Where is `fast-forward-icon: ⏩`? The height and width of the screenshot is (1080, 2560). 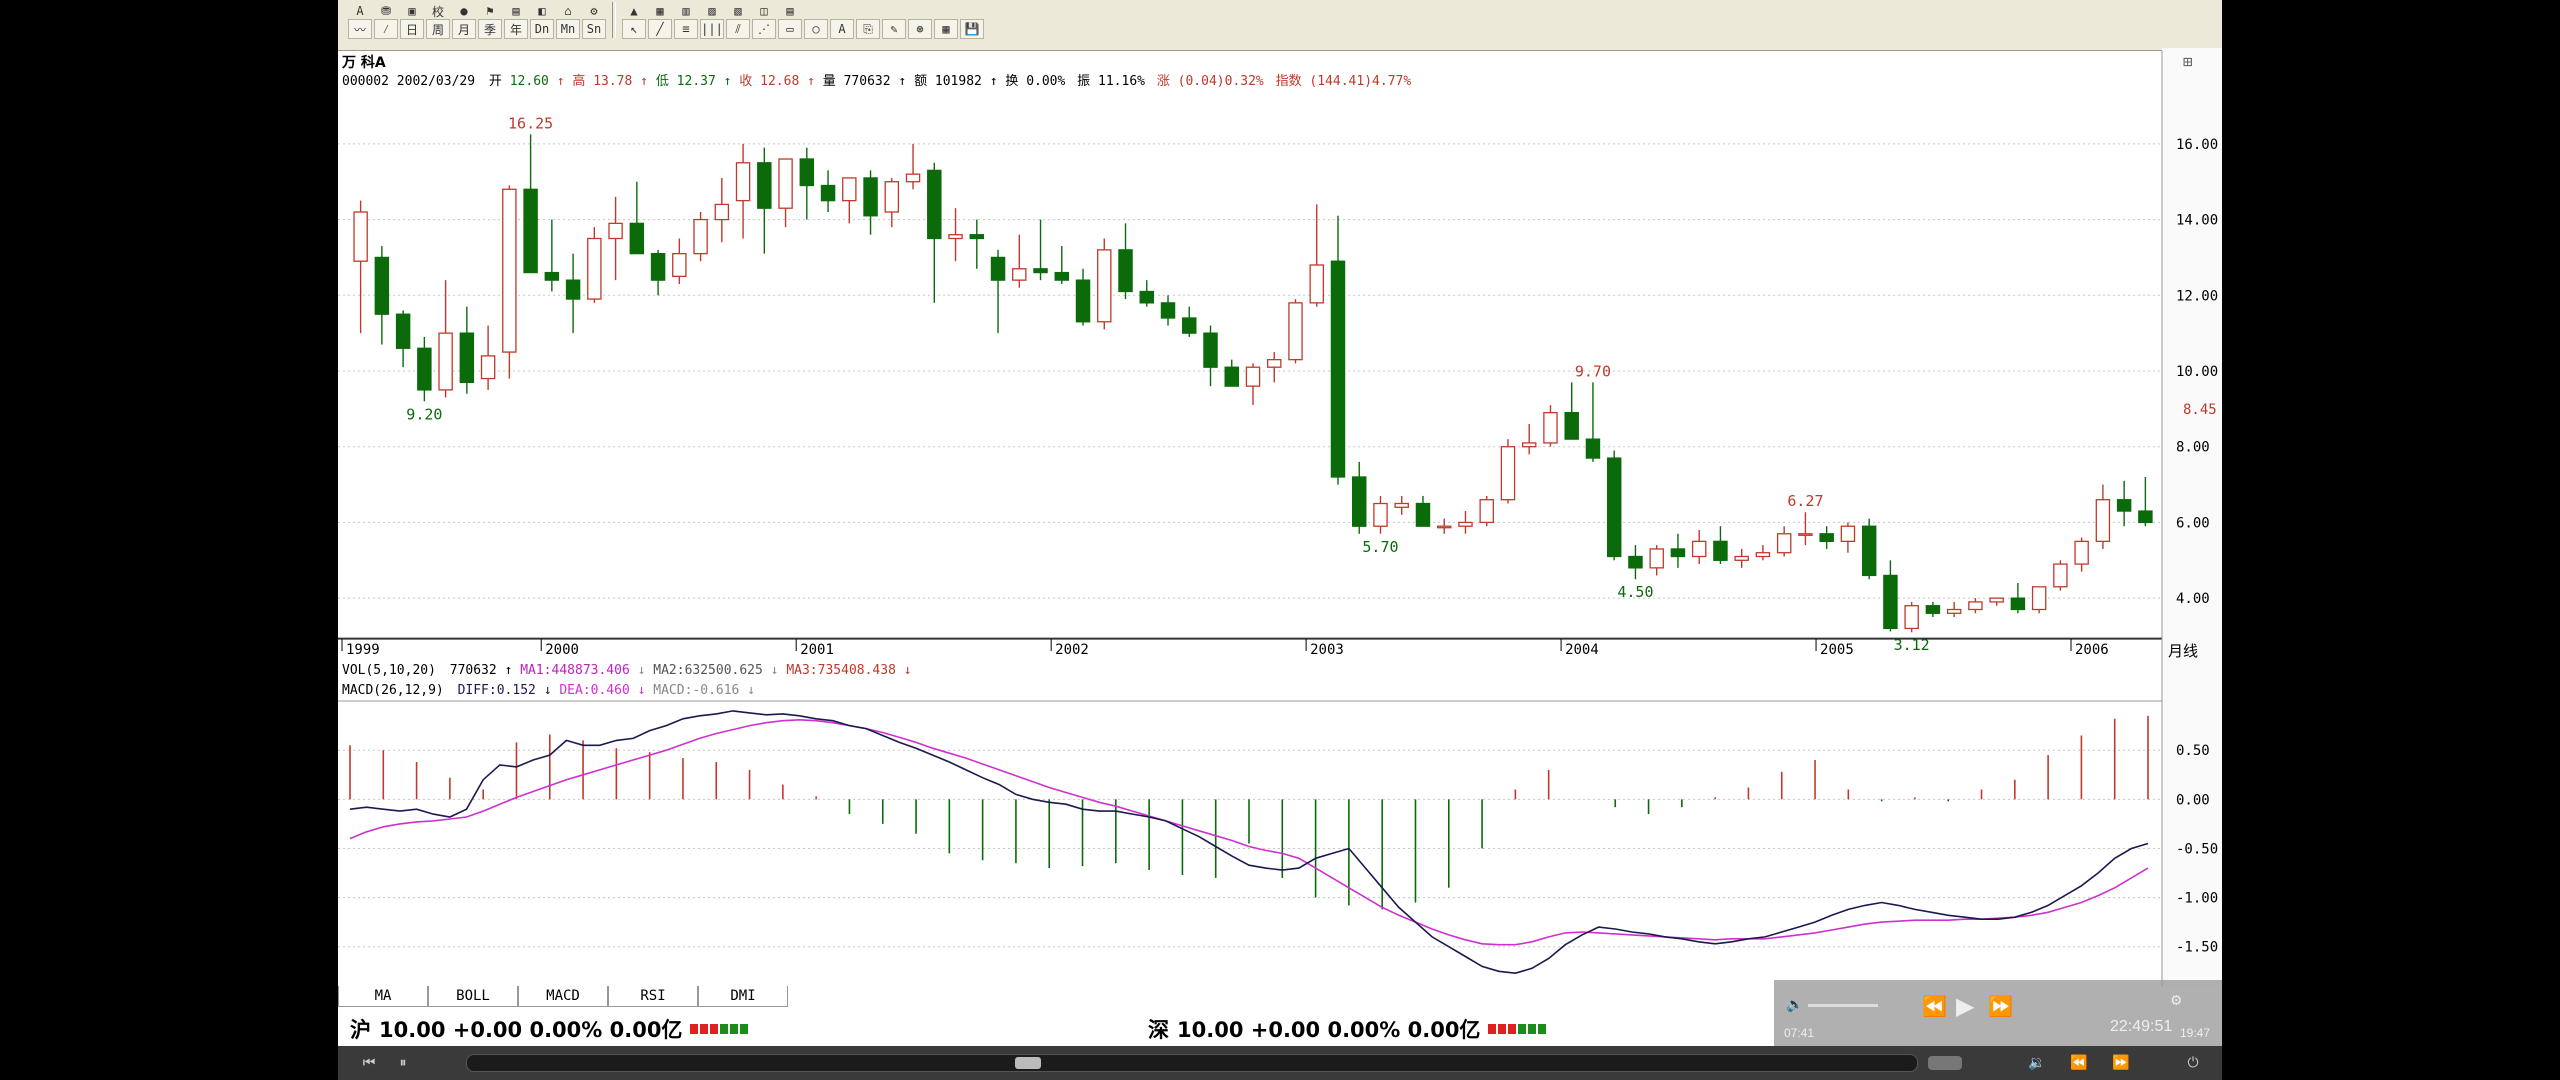
fast-forward-icon: ⏩ is located at coordinates (2000, 1006).